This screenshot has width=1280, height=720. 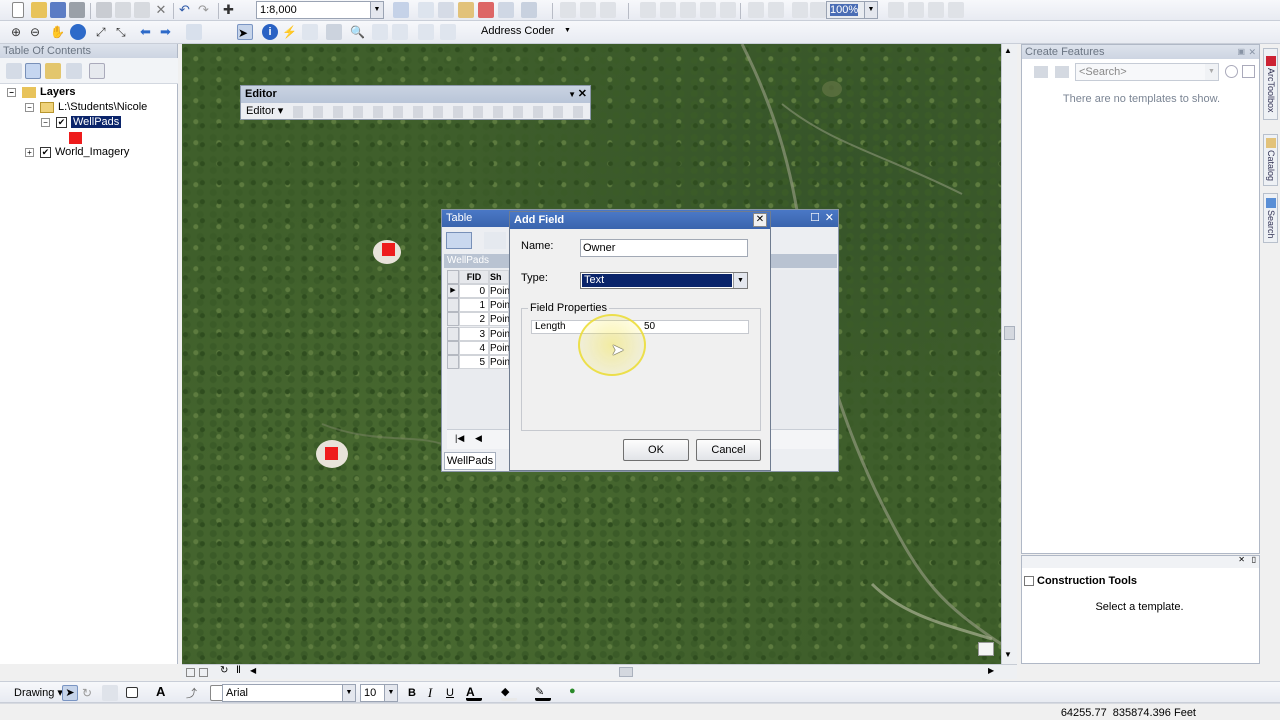 I want to click on type-select: Text ▼, so click(x=664, y=280).